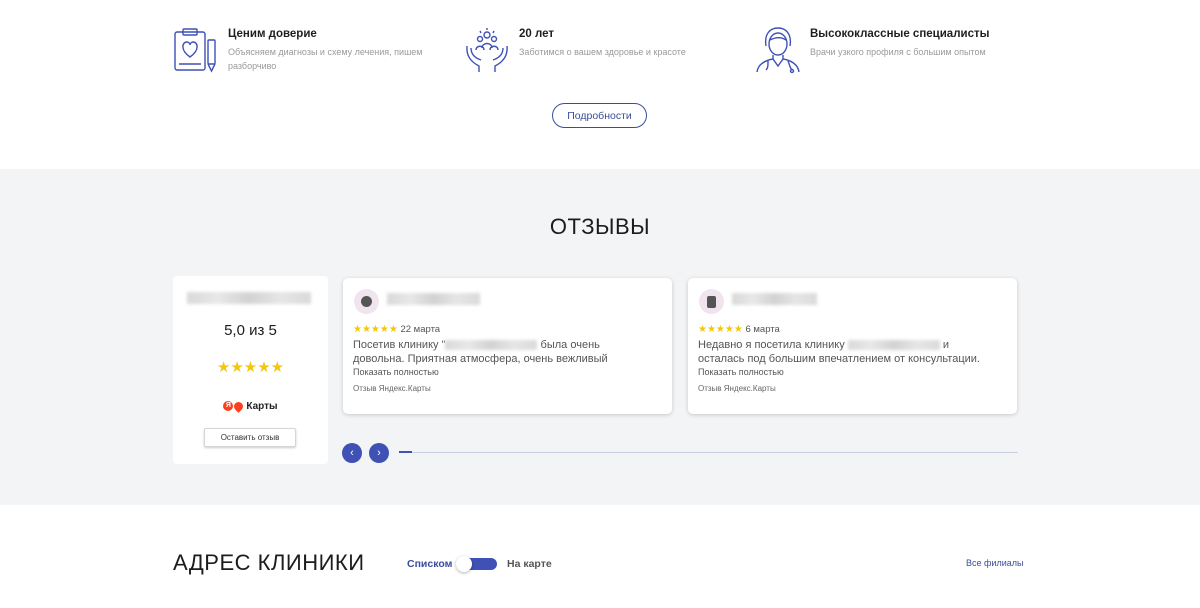 The width and height of the screenshot is (1200, 608). I want to click on carousel-scrollbar, so click(708, 452).